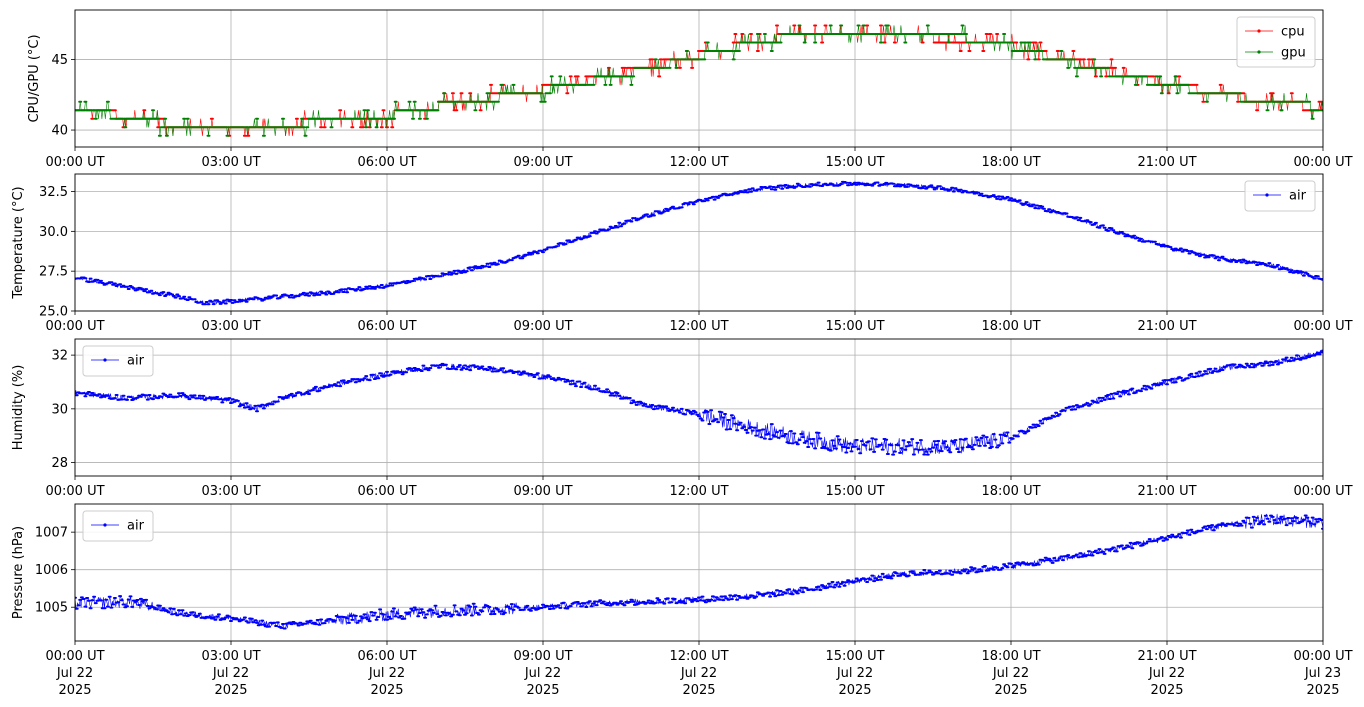  Describe the element at coordinates (18, 572) in the screenshot. I see `y-axis-label: Pressure (hPa)` at that location.